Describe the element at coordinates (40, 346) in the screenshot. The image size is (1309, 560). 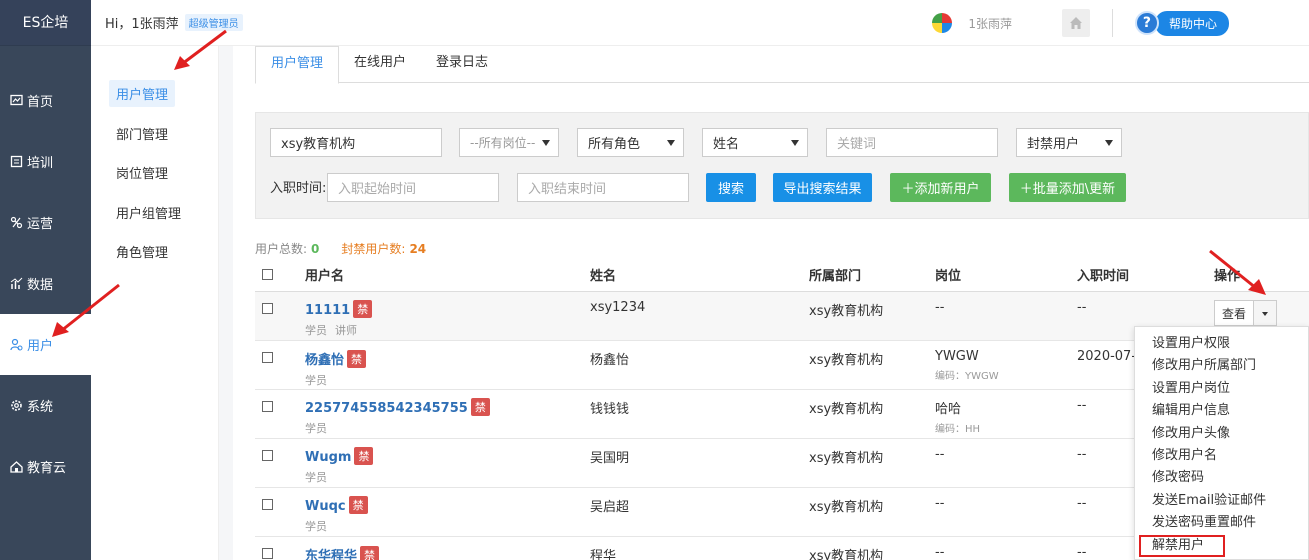
I see `nav-label: 用户` at that location.